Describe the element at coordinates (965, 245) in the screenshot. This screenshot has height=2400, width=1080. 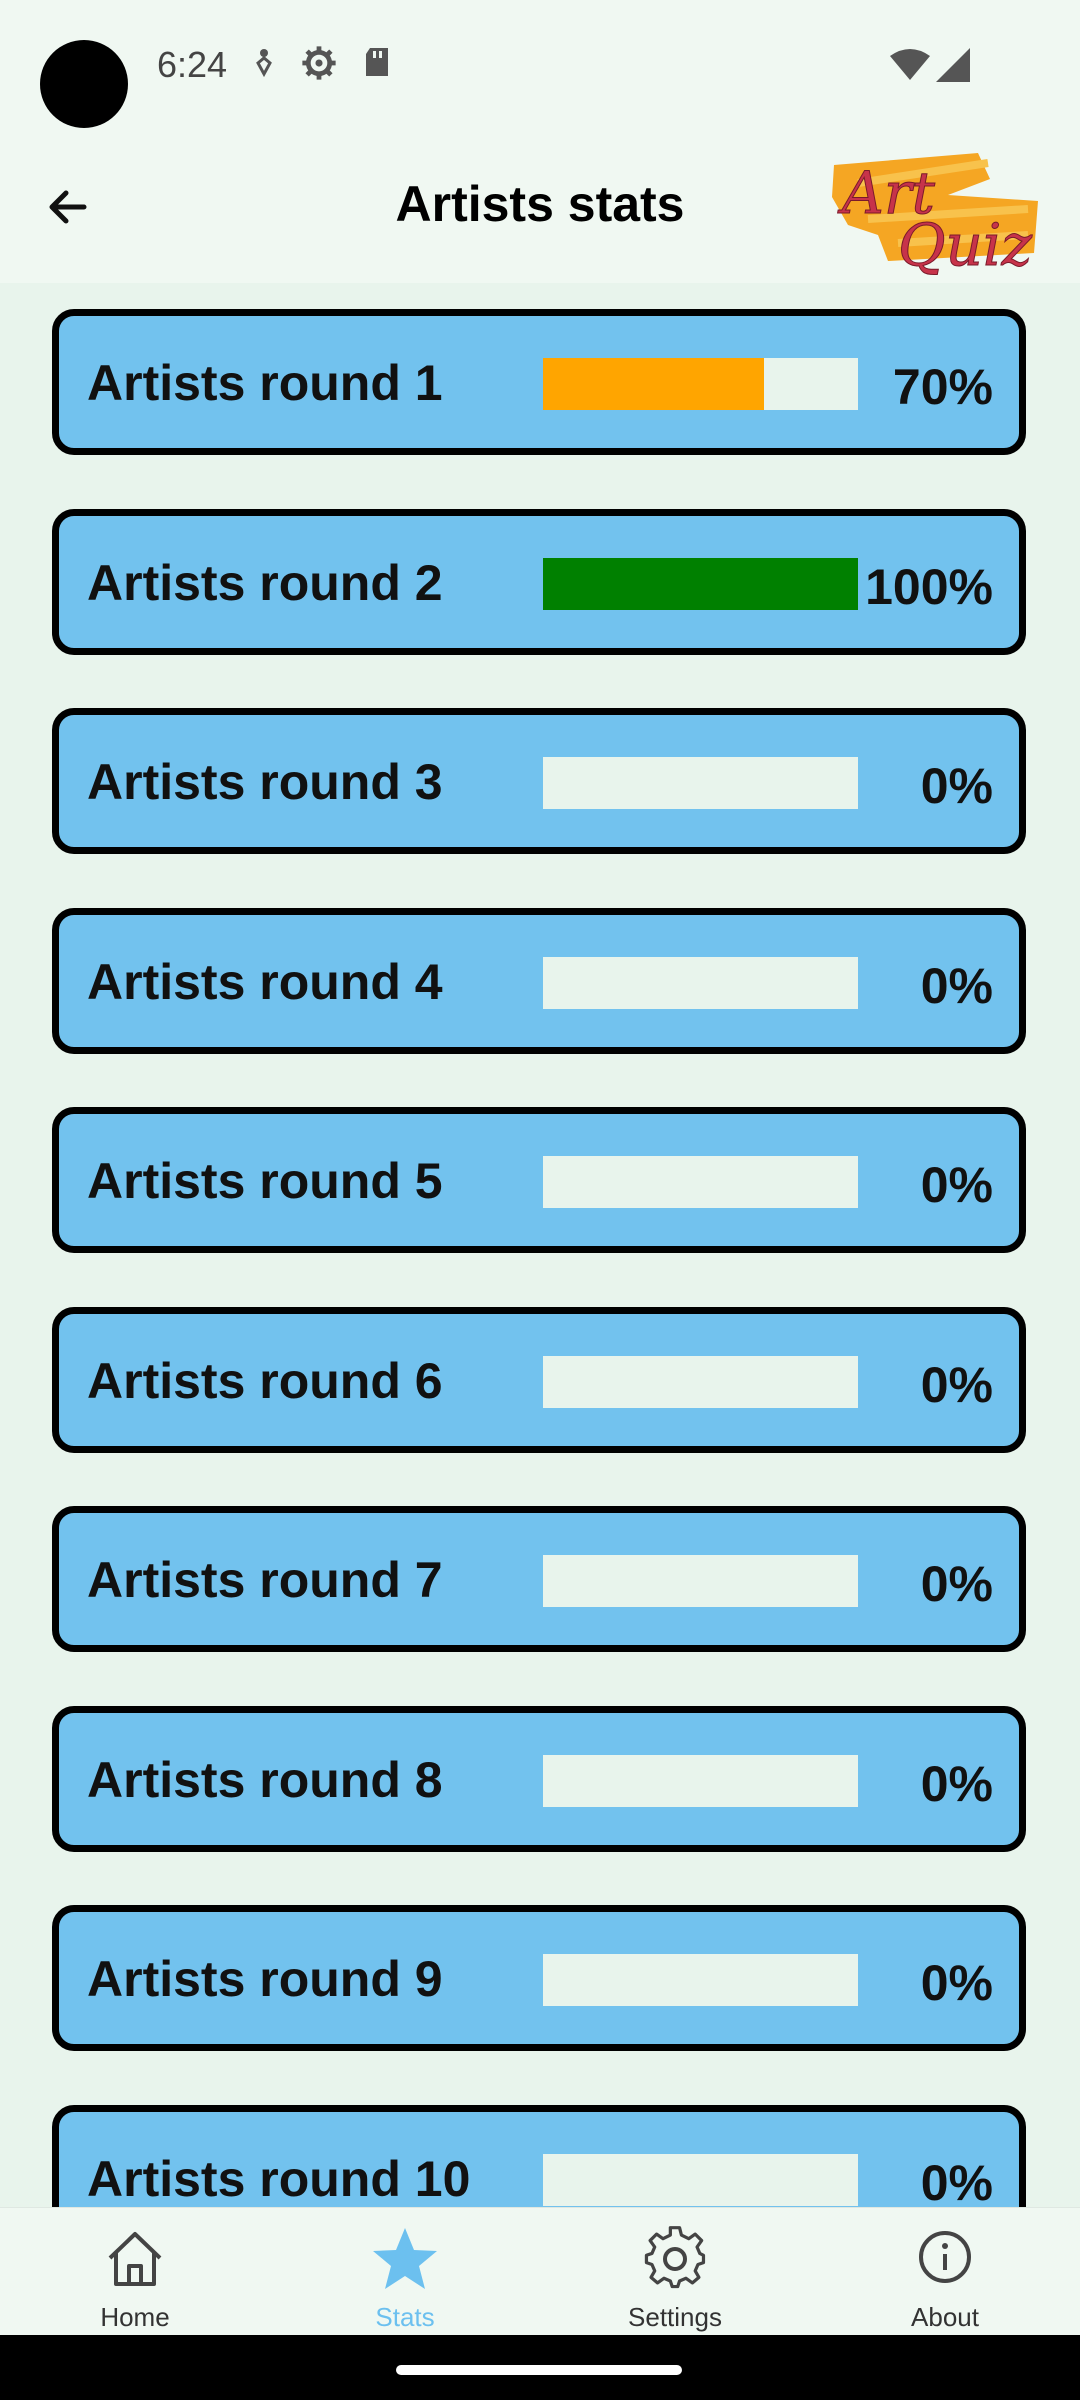
I see `logo-text-quiz: Quiz` at that location.